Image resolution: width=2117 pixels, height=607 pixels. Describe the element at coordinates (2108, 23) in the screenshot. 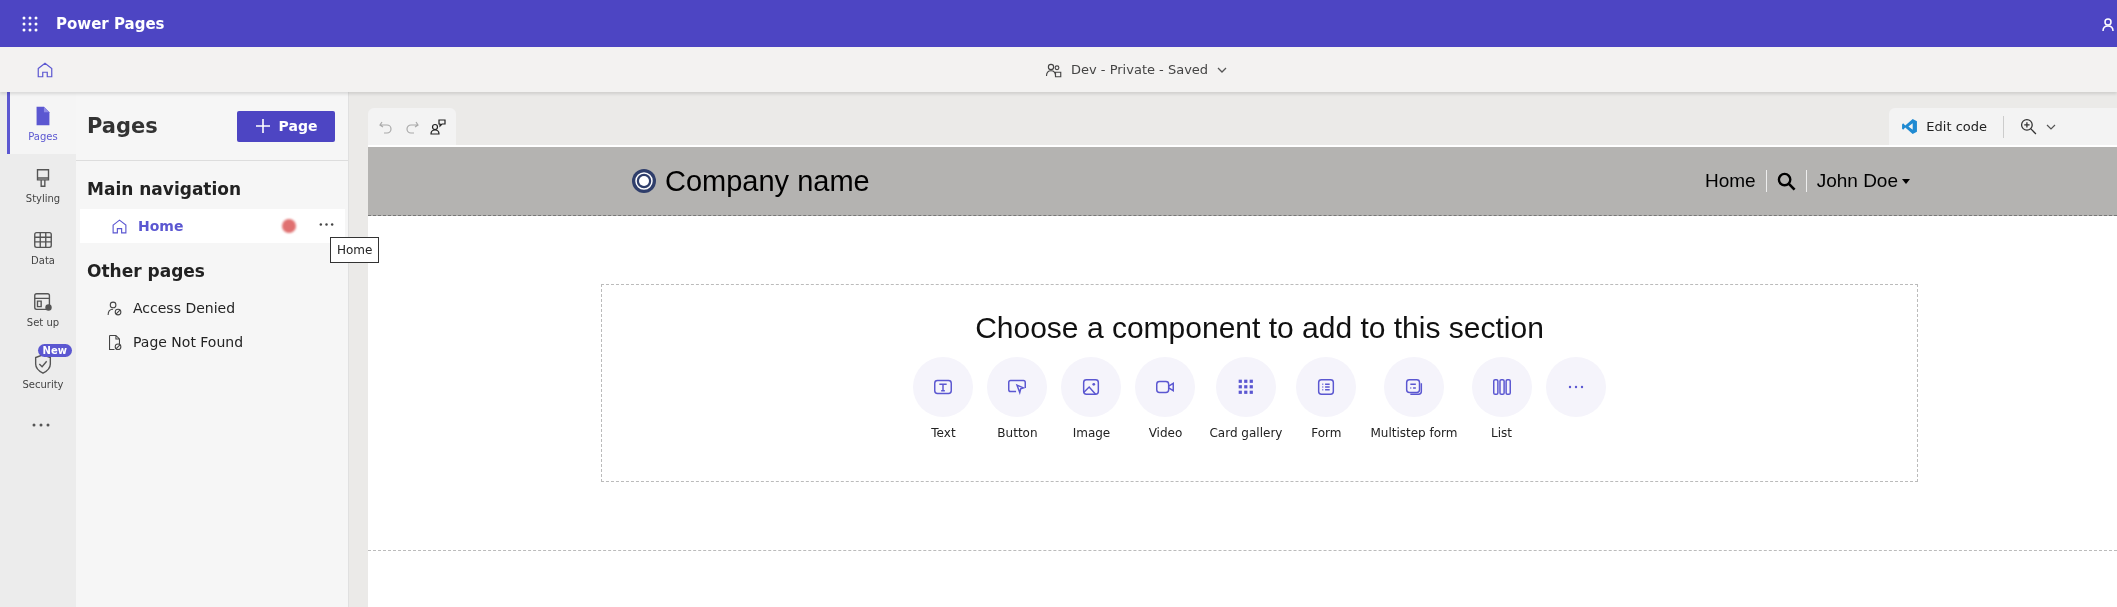

I see `user-icon` at that location.